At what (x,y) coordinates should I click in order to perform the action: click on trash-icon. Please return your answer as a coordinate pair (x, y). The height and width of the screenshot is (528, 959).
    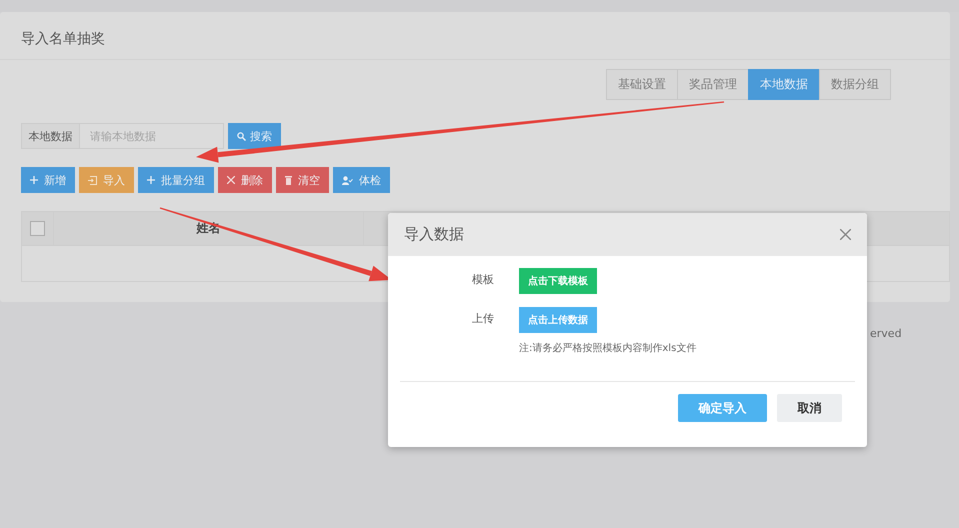
    Looking at the image, I should click on (288, 180).